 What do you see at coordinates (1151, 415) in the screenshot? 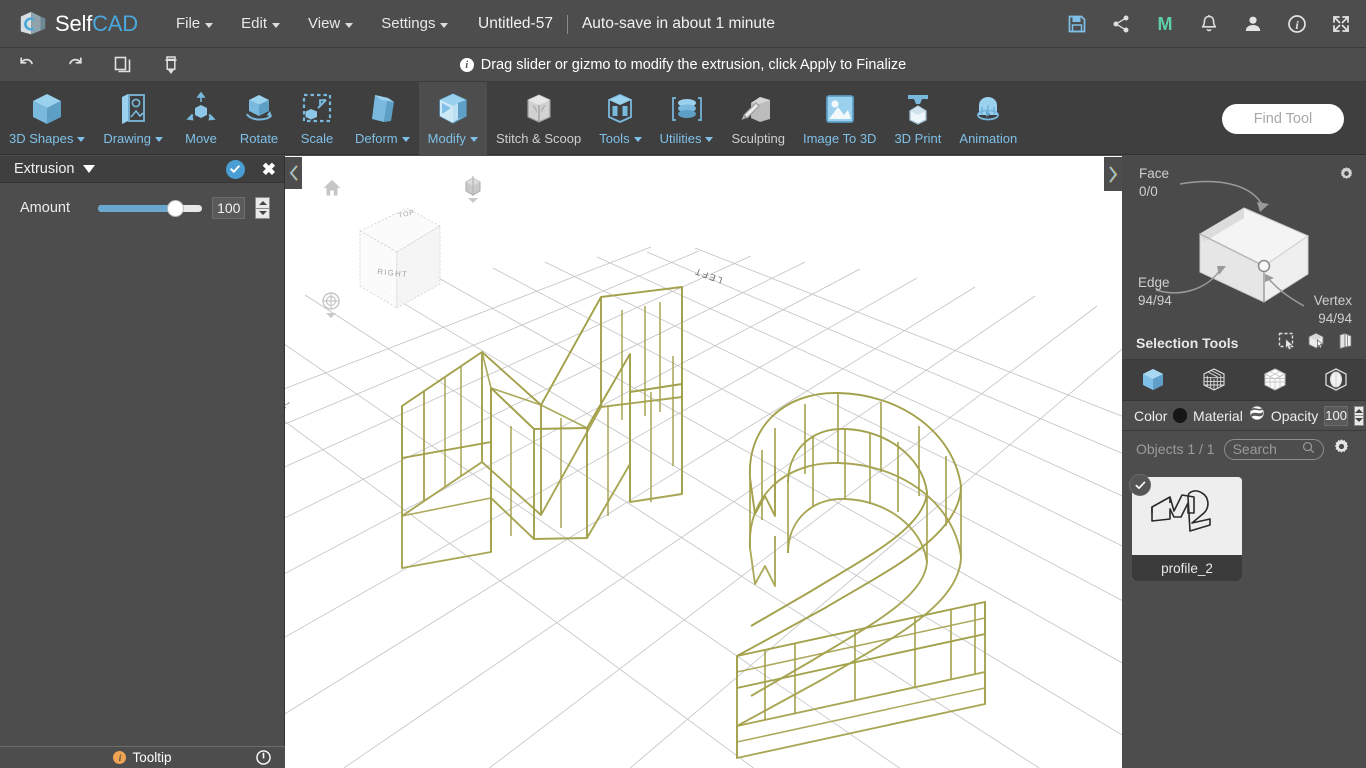
I see `color-label: Color` at bounding box center [1151, 415].